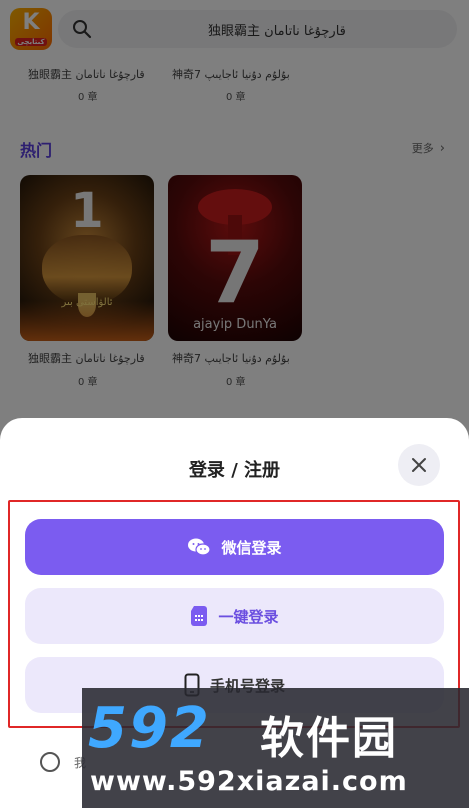  I want to click on agree-radio, so click(50, 762).